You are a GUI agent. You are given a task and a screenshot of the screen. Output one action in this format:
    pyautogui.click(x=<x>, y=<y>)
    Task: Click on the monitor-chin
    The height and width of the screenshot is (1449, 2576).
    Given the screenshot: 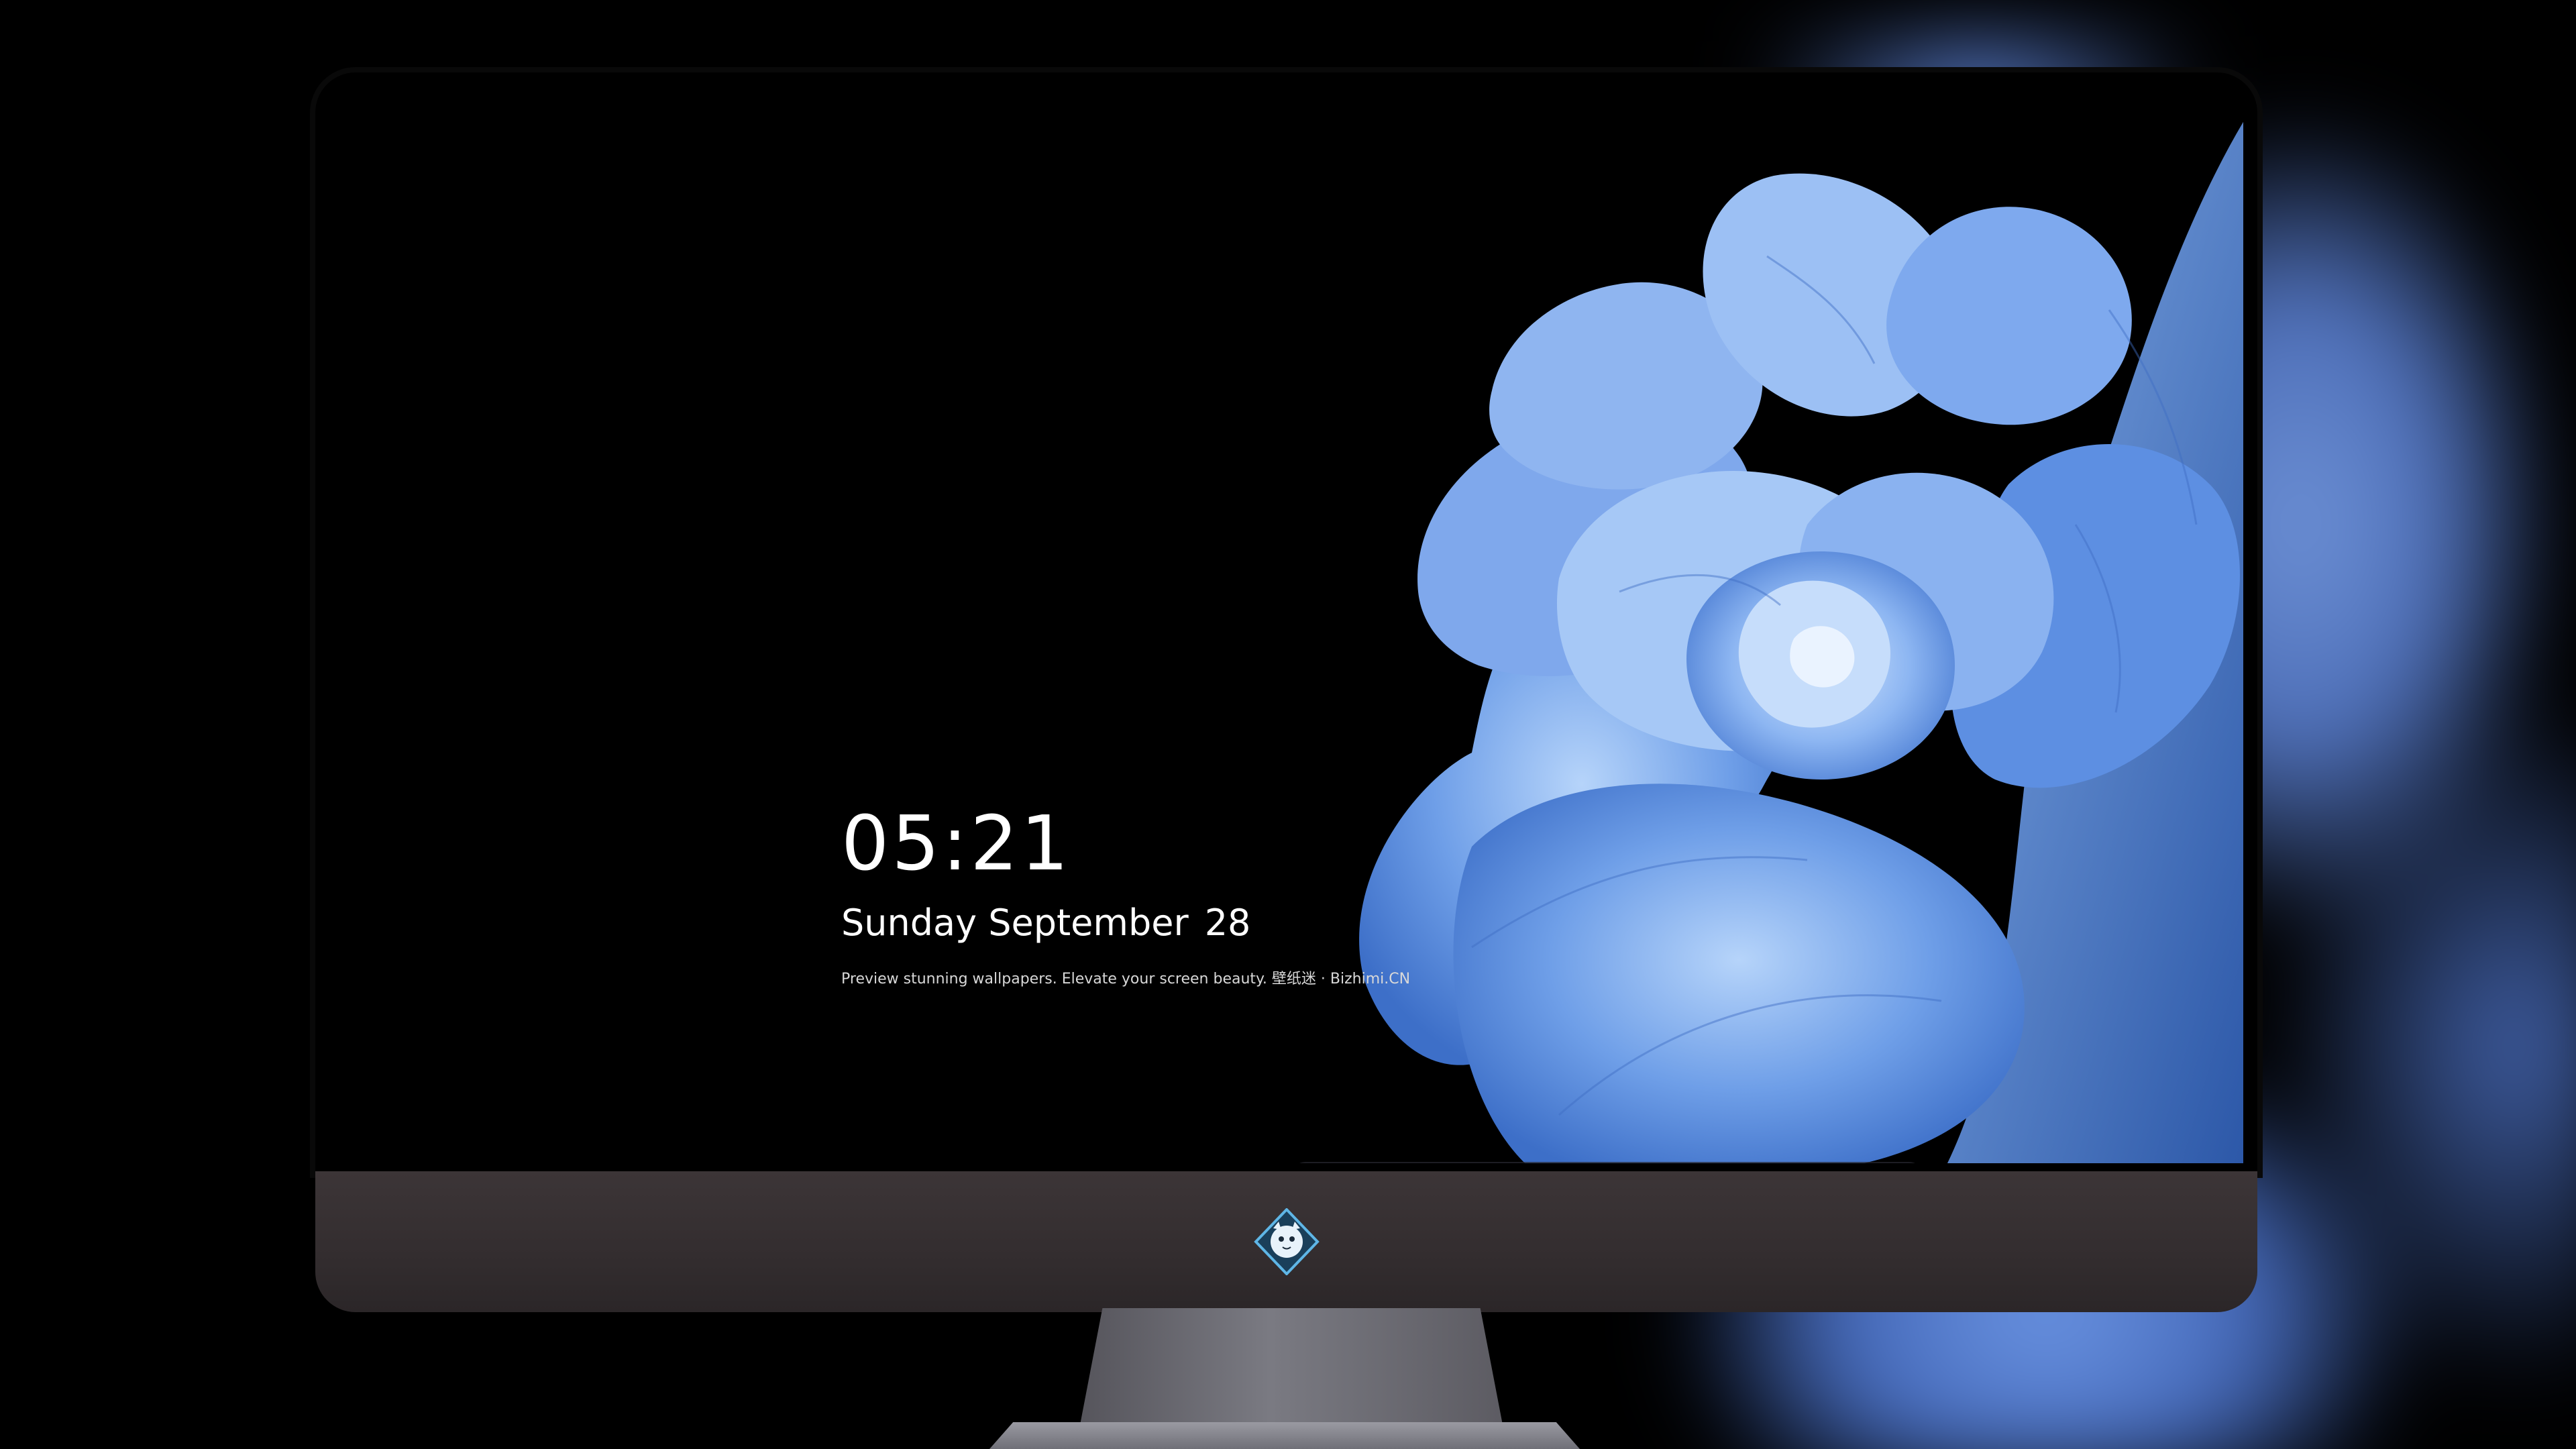 What is the action you would take?
    pyautogui.click(x=1286, y=1241)
    